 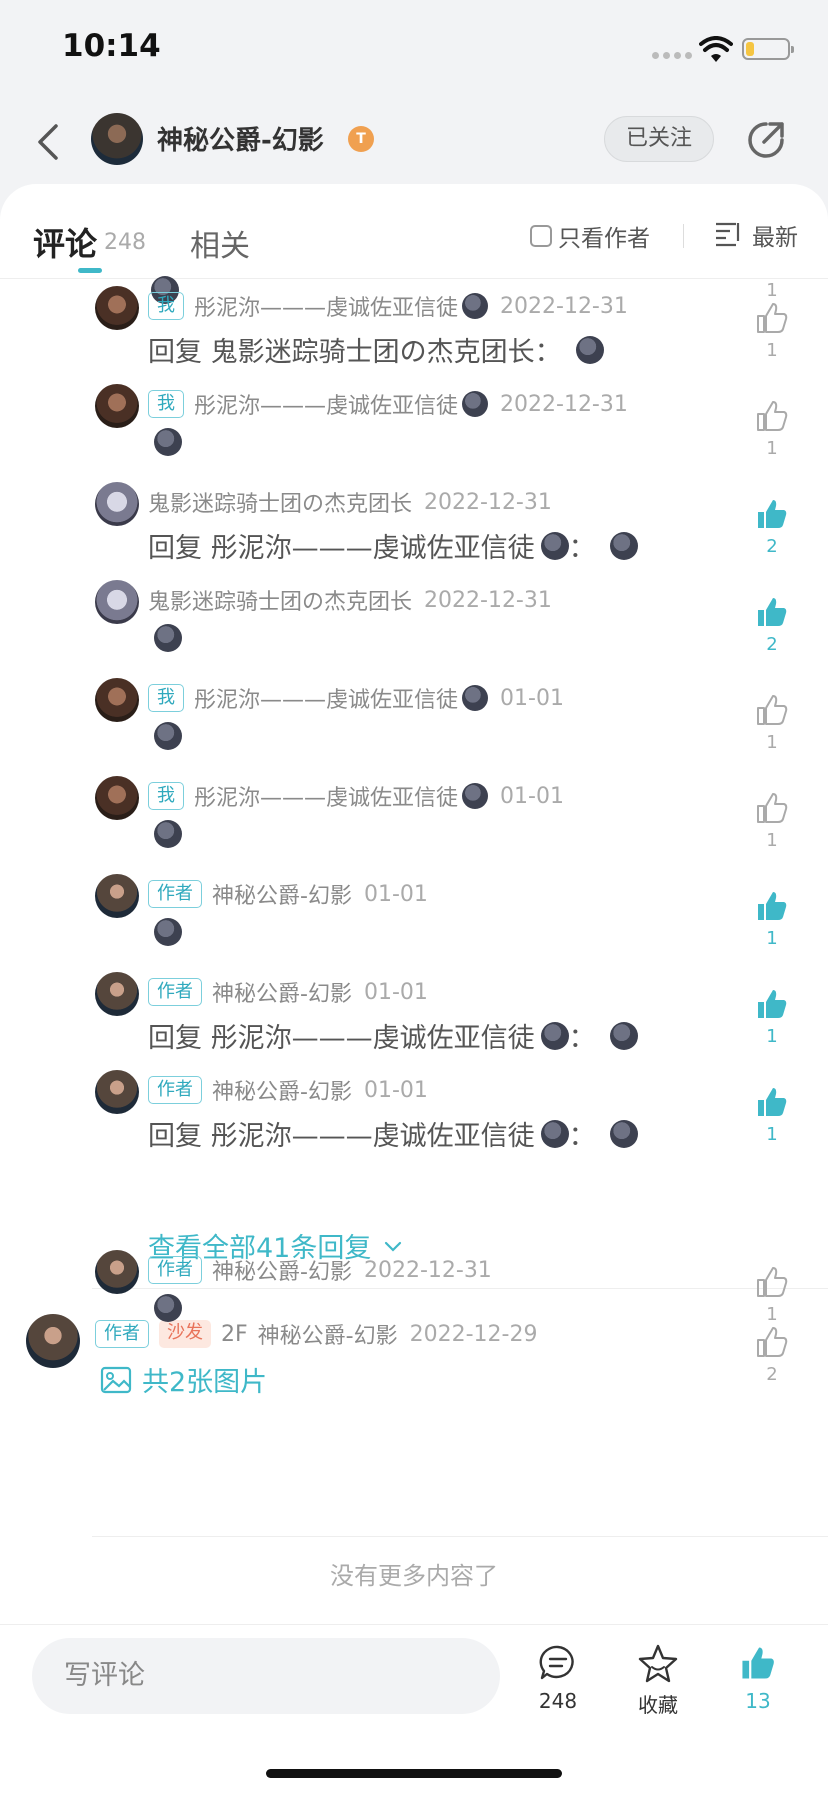 What do you see at coordinates (775, 235) in the screenshot?
I see `sort-label: 最新` at bounding box center [775, 235].